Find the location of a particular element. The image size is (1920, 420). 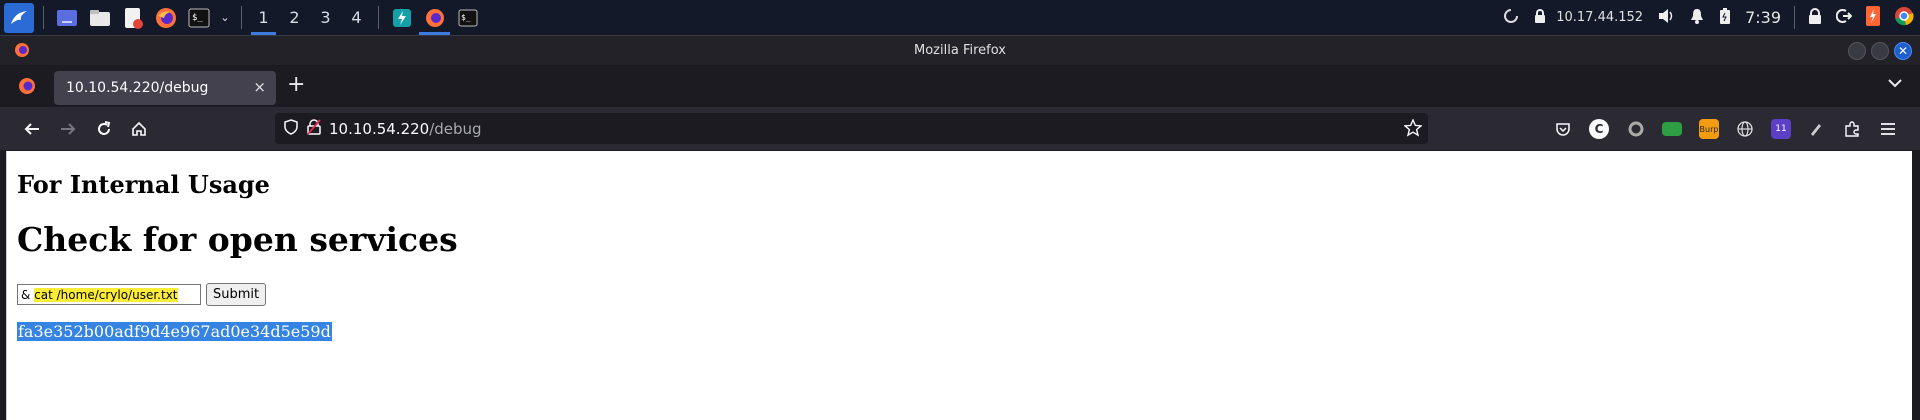

terminal-window-icon: $_ is located at coordinates (467, 17).